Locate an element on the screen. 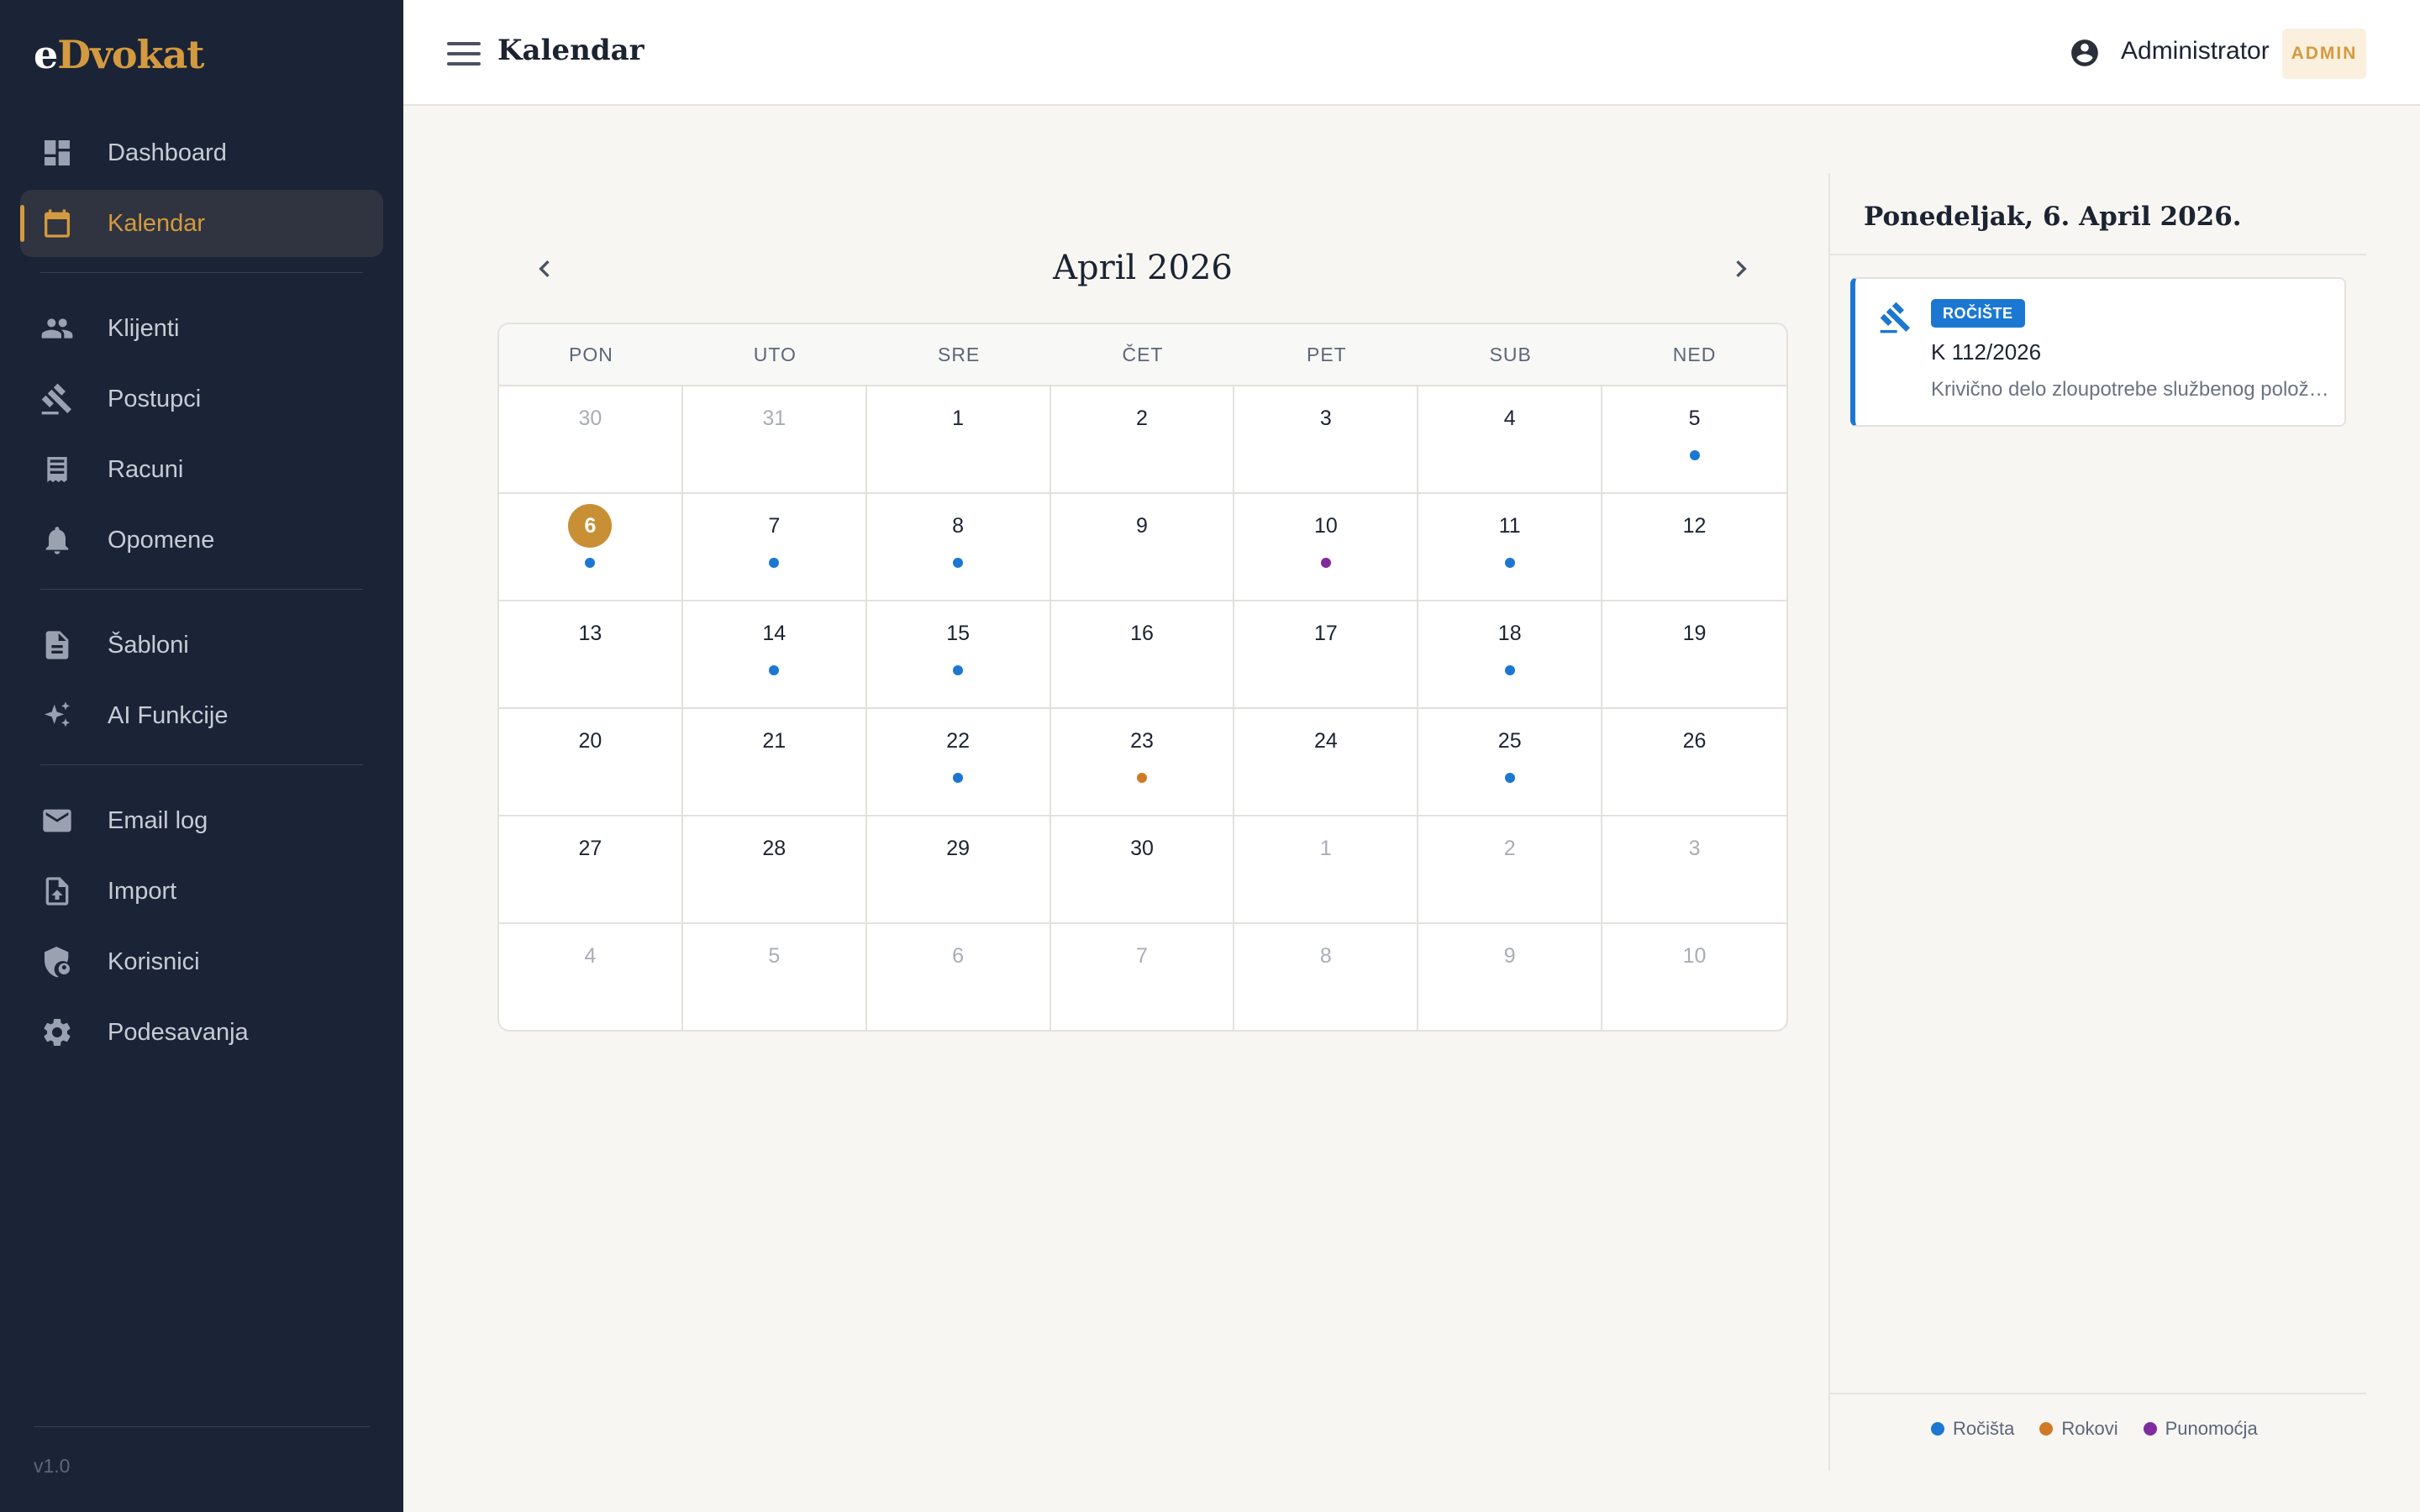  sidebar-item-postupci: Postupci is located at coordinates (202, 399).